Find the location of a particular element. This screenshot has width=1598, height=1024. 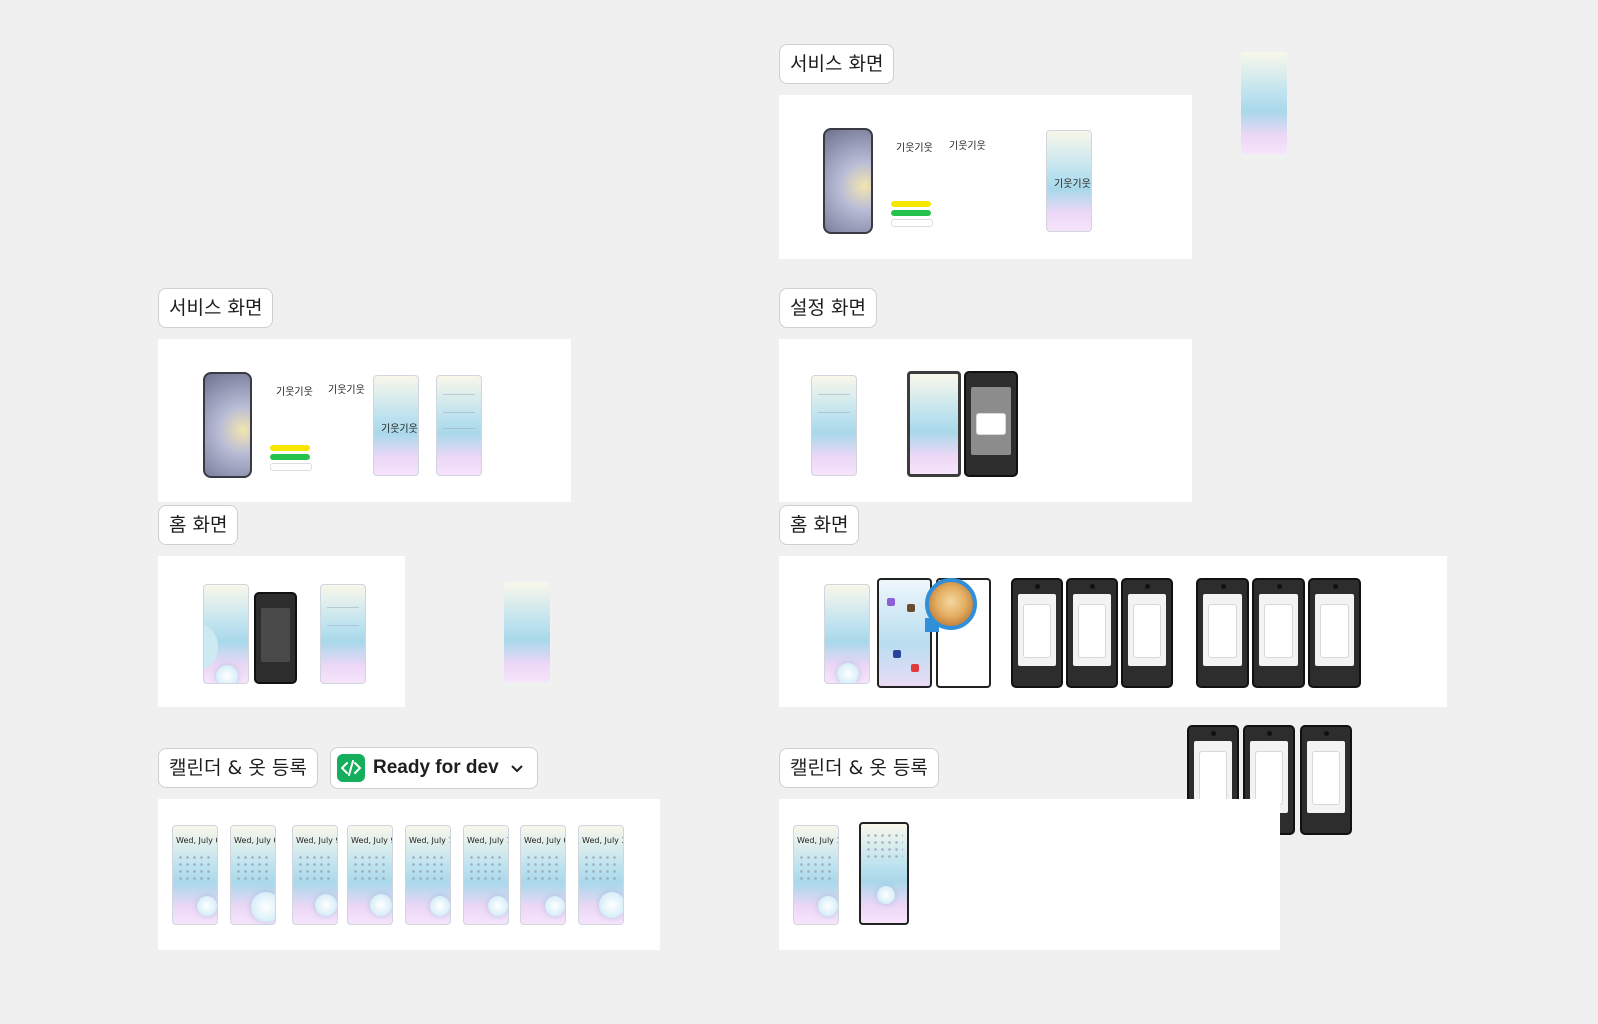

section-label-service-top: 서비스 화면 is located at coordinates (837, 64).